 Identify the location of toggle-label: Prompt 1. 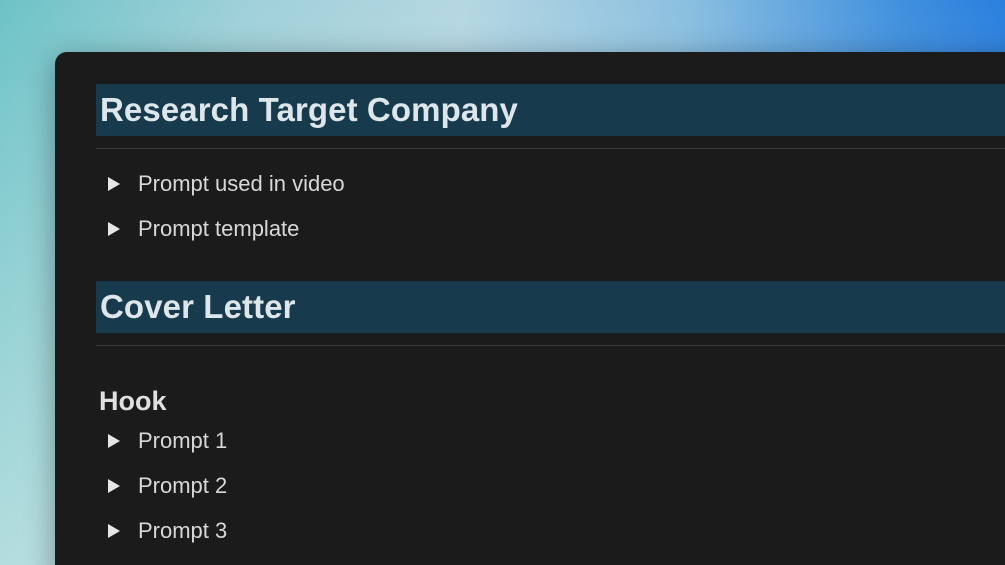
(183, 440).